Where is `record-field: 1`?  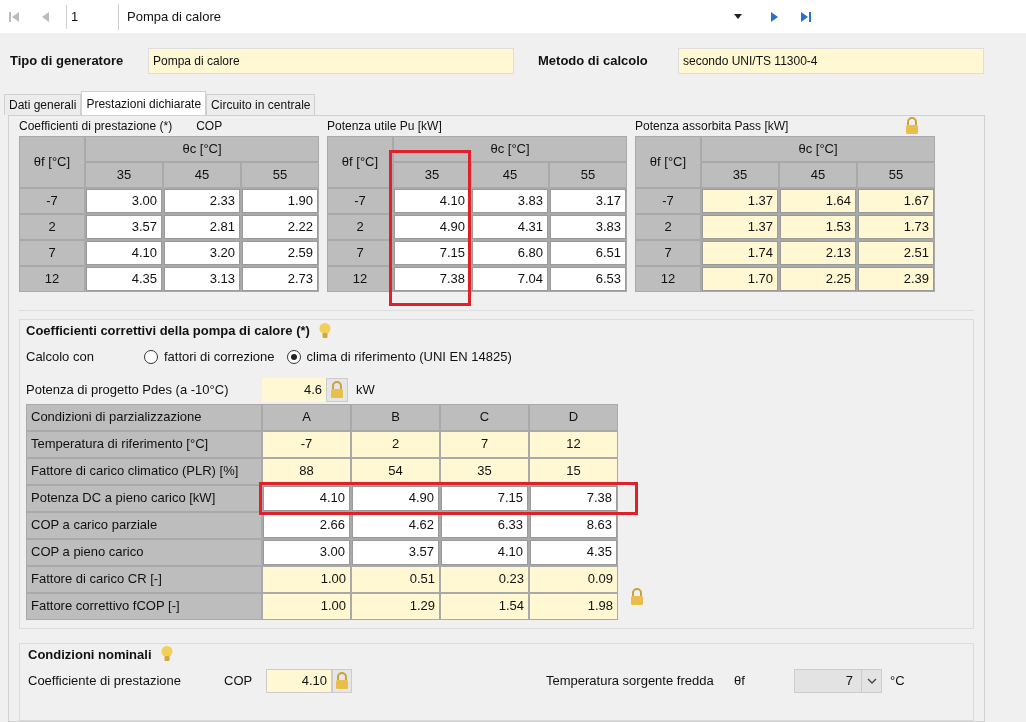 record-field: 1 is located at coordinates (88, 16).